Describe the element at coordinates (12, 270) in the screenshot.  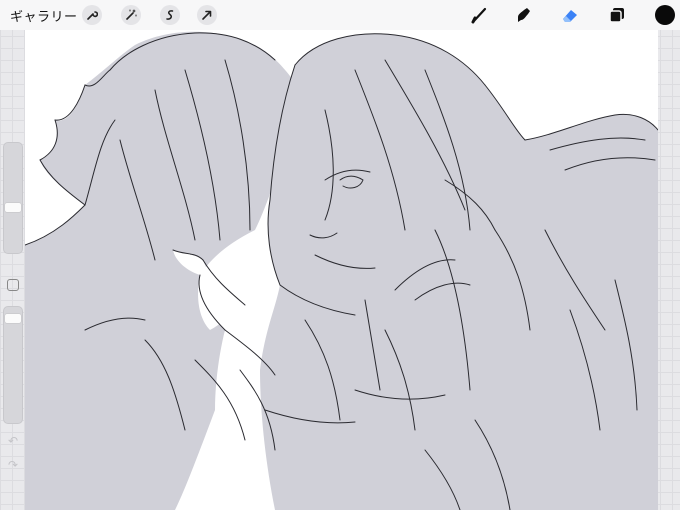
I see `left-sidebar: ↶ ↷` at that location.